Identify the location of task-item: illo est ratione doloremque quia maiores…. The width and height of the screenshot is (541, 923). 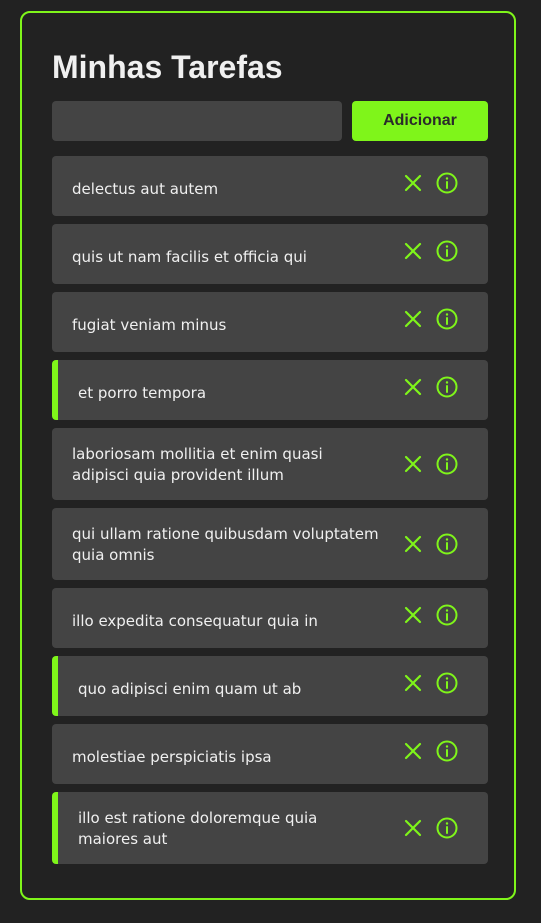
(270, 828).